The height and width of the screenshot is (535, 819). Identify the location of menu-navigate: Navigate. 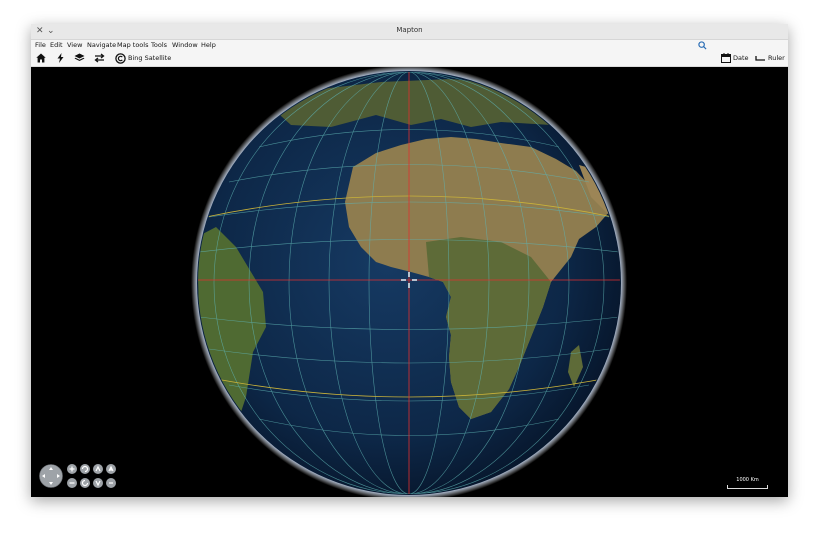
(101, 45).